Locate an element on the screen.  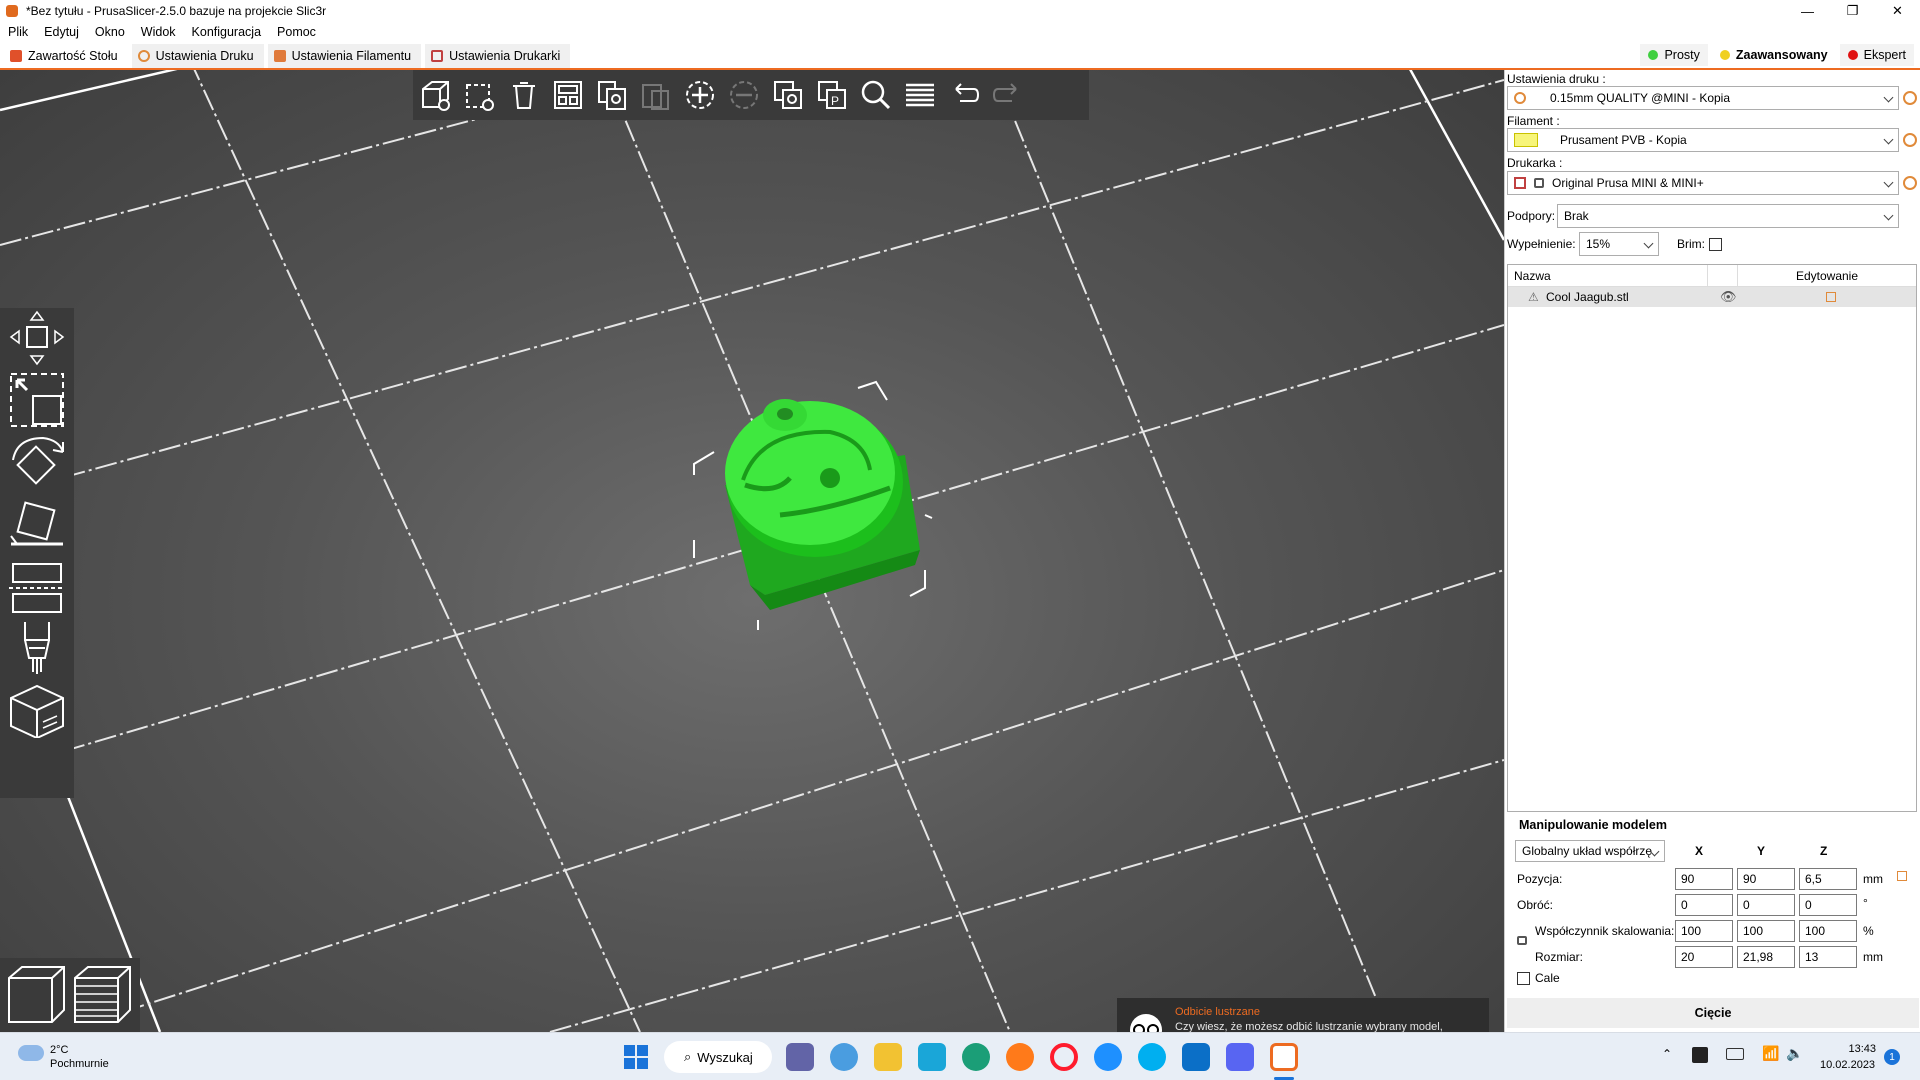
discord-icon is located at coordinates (1240, 1057).